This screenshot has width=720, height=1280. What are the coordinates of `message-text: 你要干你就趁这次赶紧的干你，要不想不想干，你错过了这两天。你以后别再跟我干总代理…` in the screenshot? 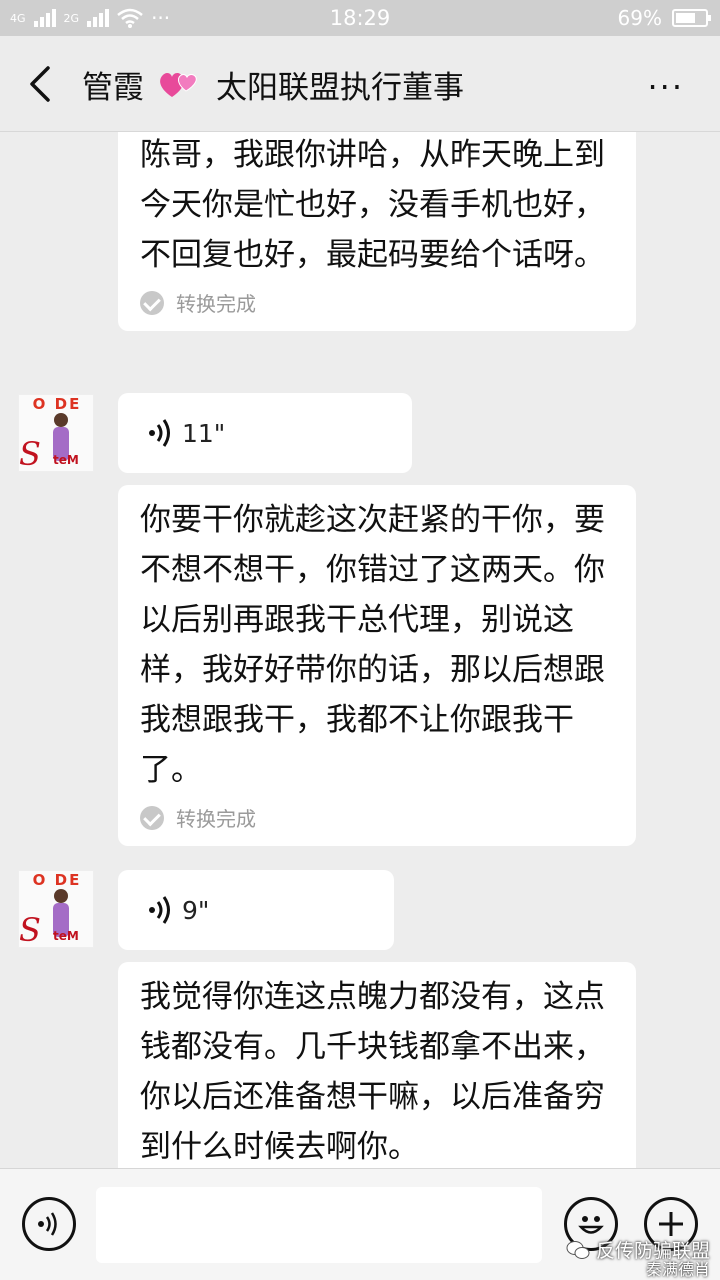 It's located at (372, 645).